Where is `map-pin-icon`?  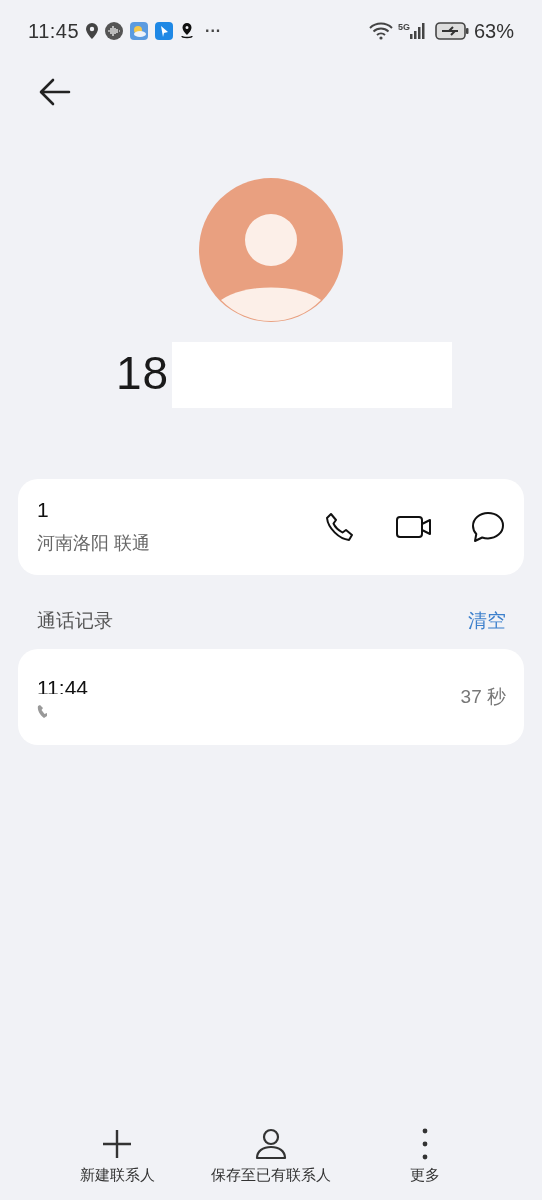 map-pin-icon is located at coordinates (187, 31).